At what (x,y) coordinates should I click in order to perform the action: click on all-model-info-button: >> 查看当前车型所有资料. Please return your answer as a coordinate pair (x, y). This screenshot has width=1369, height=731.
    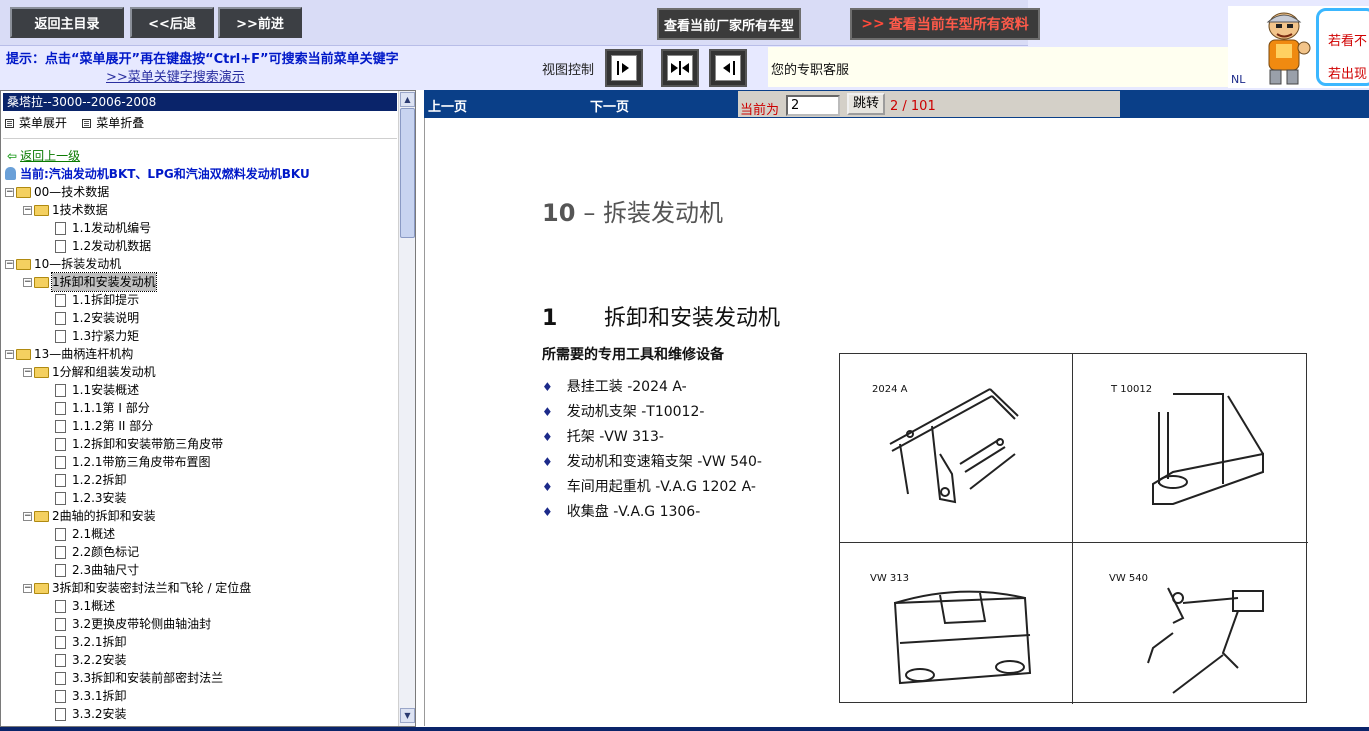
    Looking at the image, I should click on (945, 24).